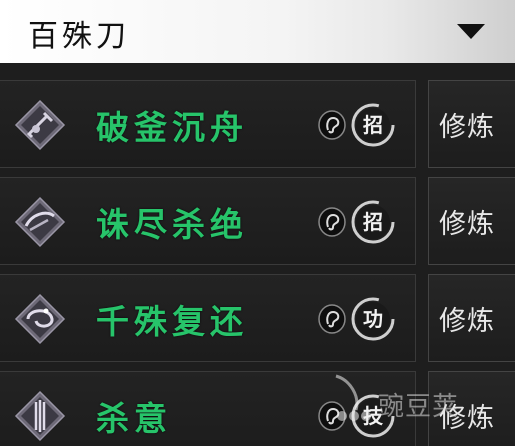 The width and height of the screenshot is (515, 446). Describe the element at coordinates (471, 31) in the screenshot. I see `triangle-down-icon` at that location.